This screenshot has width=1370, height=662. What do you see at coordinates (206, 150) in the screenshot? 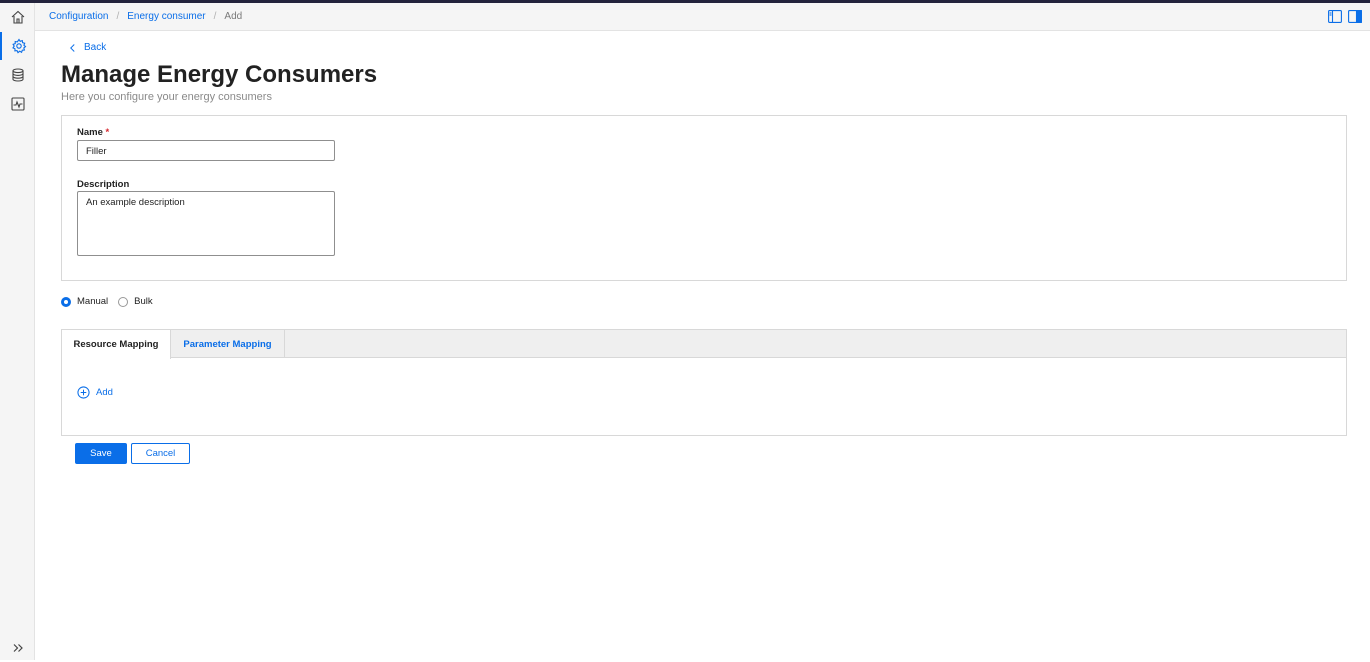
I see `name-input: Filler` at bounding box center [206, 150].